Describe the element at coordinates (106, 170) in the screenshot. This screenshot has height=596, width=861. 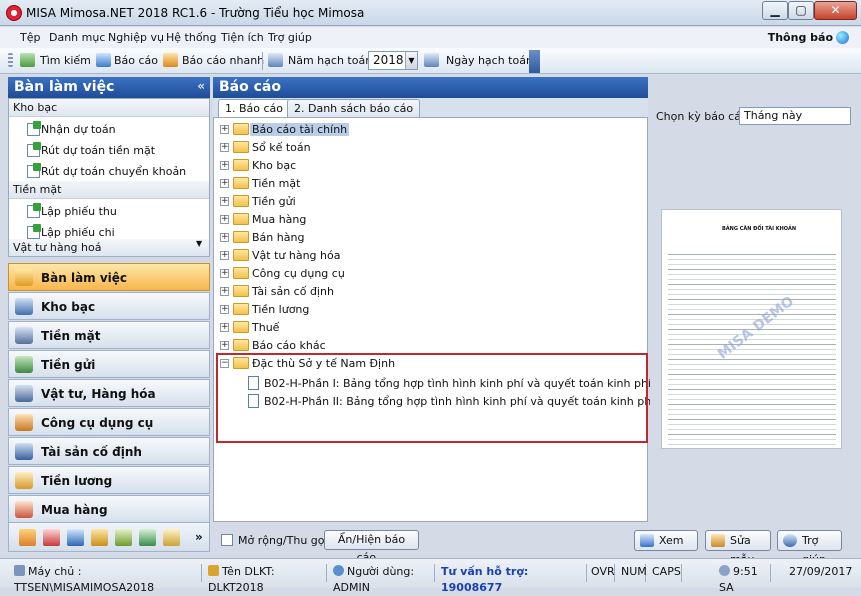
I see `list-item: Rút dự toán chuyển khoản` at that location.